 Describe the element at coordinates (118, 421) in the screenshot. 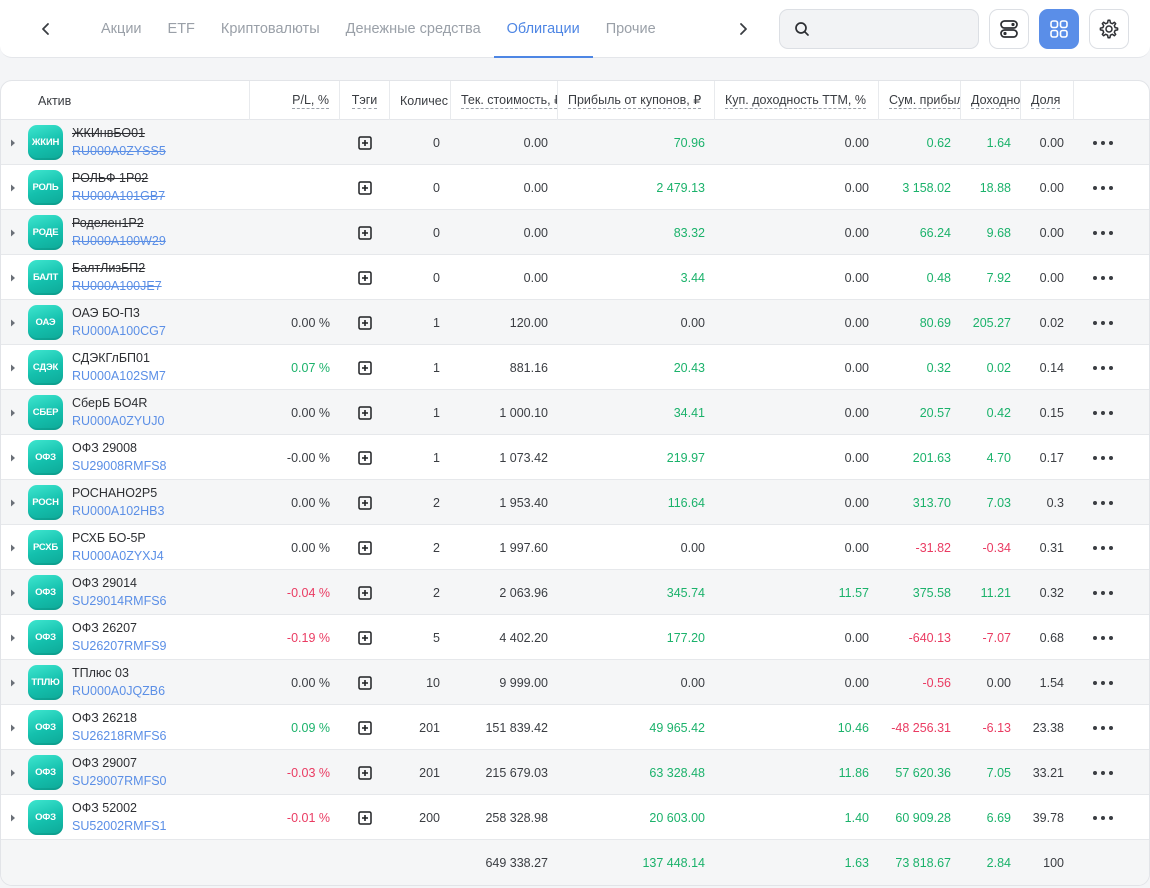

I see `asset-isin-link: RU000A0ZYUJ0` at that location.